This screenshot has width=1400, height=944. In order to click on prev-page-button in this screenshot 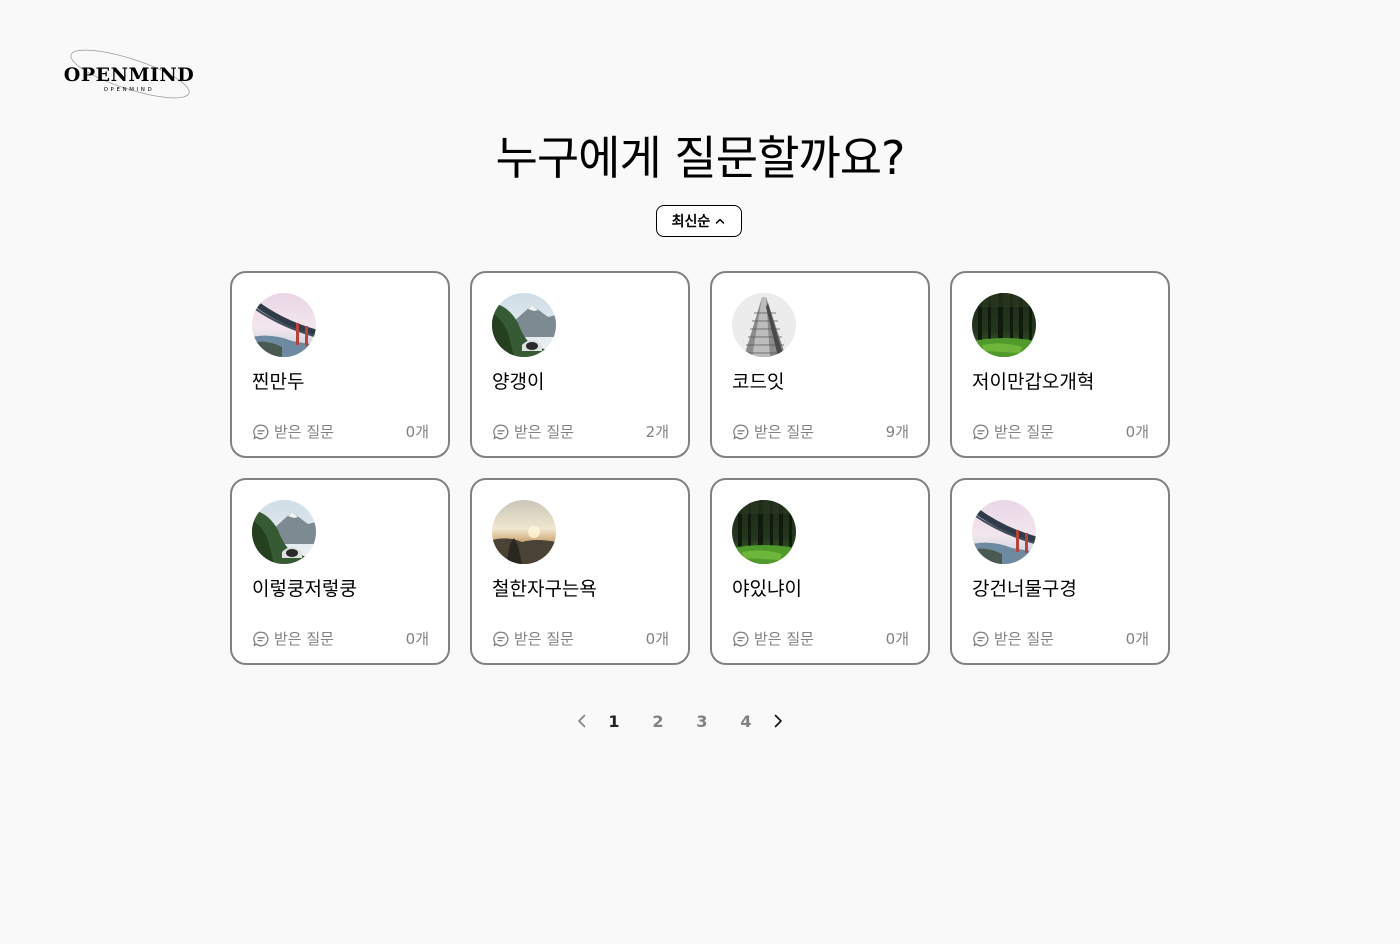, I will do `click(582, 721)`.